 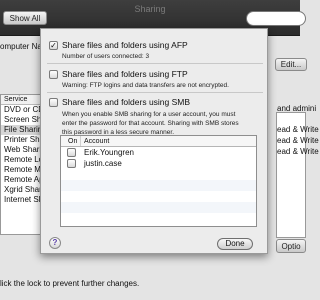 I want to click on smb-checkbox, so click(x=53, y=102).